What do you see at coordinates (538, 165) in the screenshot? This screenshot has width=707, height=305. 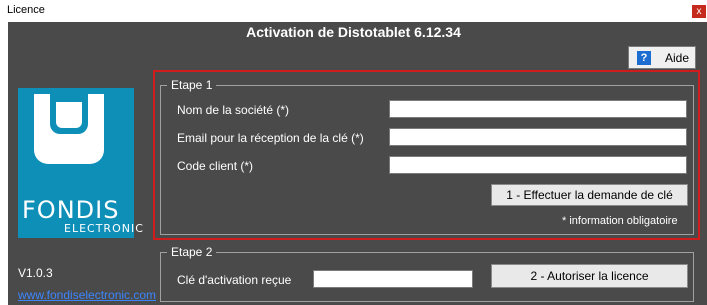 I see `client-code-input` at bounding box center [538, 165].